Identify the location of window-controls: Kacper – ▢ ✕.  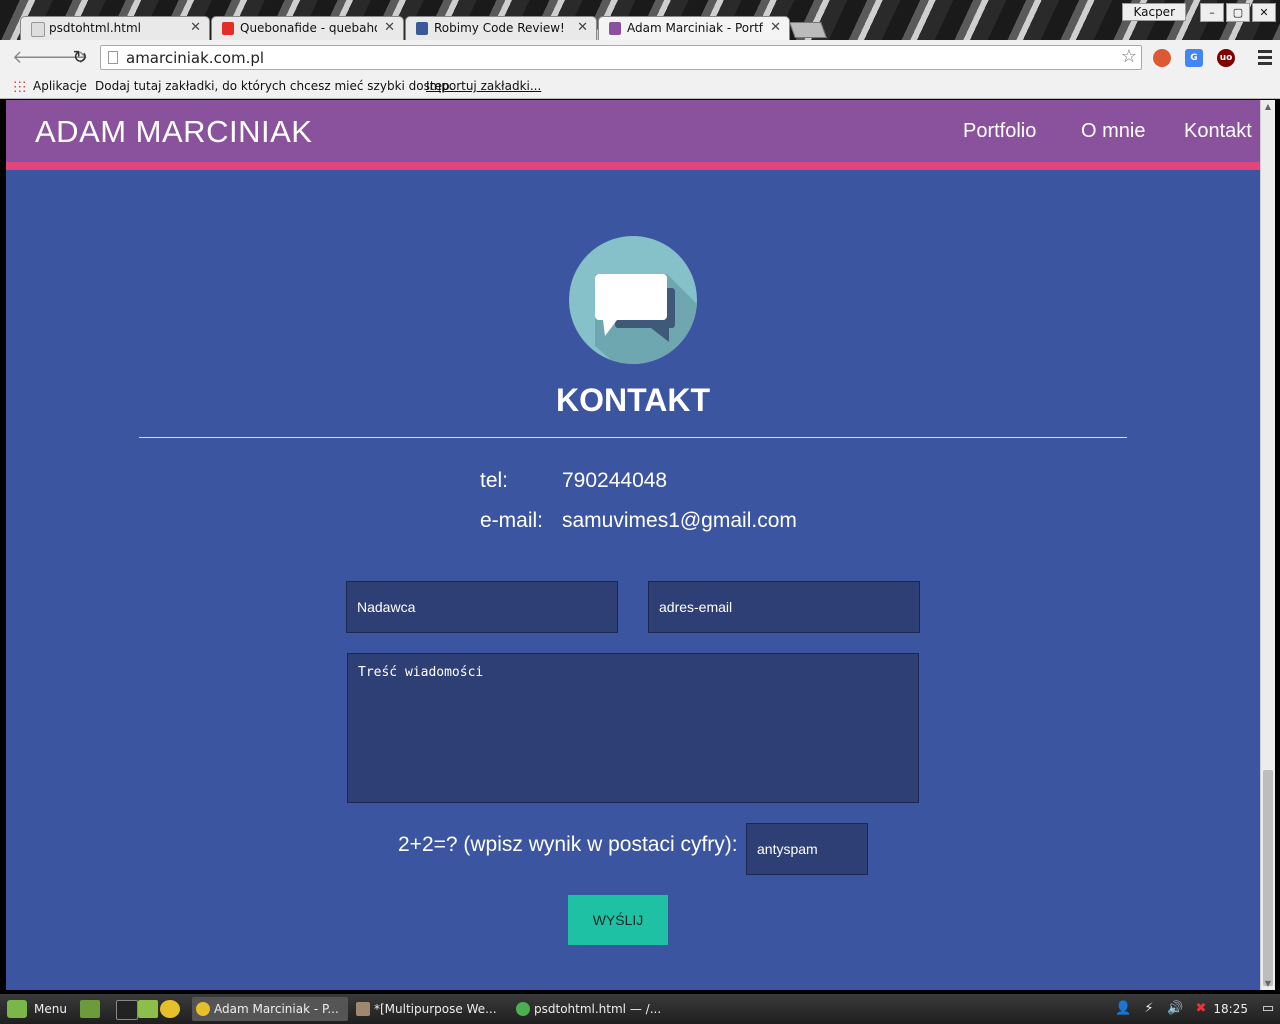
(1199, 12).